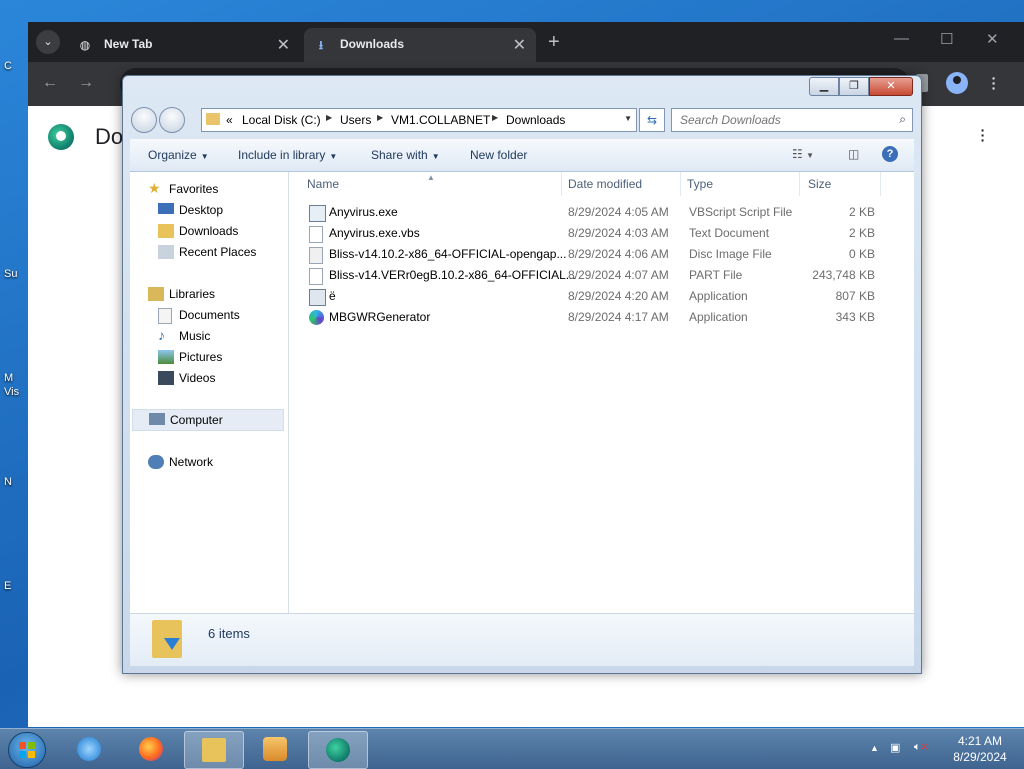 This screenshot has width=1024, height=769. Describe the element at coordinates (983, 135) in the screenshot. I see `page-menu-dots-icon: · · ·` at that location.